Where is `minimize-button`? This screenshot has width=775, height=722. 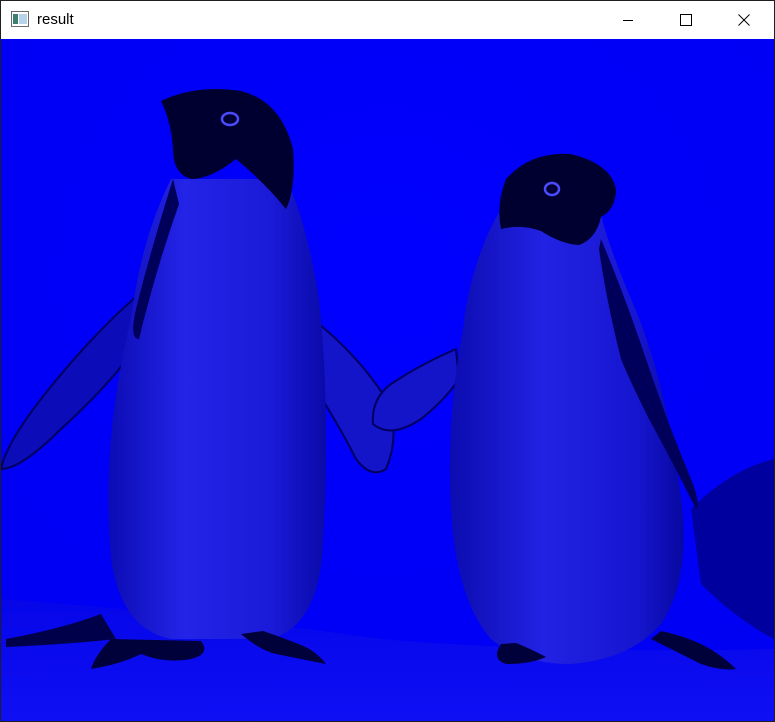 minimize-button is located at coordinates (628, 20).